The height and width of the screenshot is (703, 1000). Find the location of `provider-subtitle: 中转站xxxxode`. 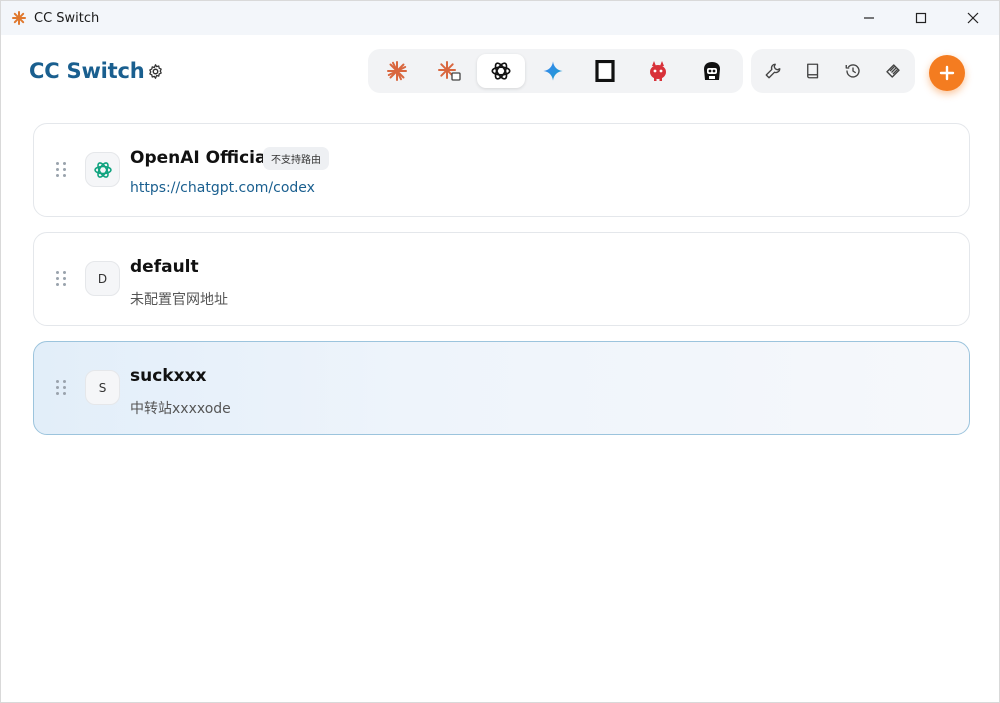

provider-subtitle: 中转站xxxxode is located at coordinates (180, 409).